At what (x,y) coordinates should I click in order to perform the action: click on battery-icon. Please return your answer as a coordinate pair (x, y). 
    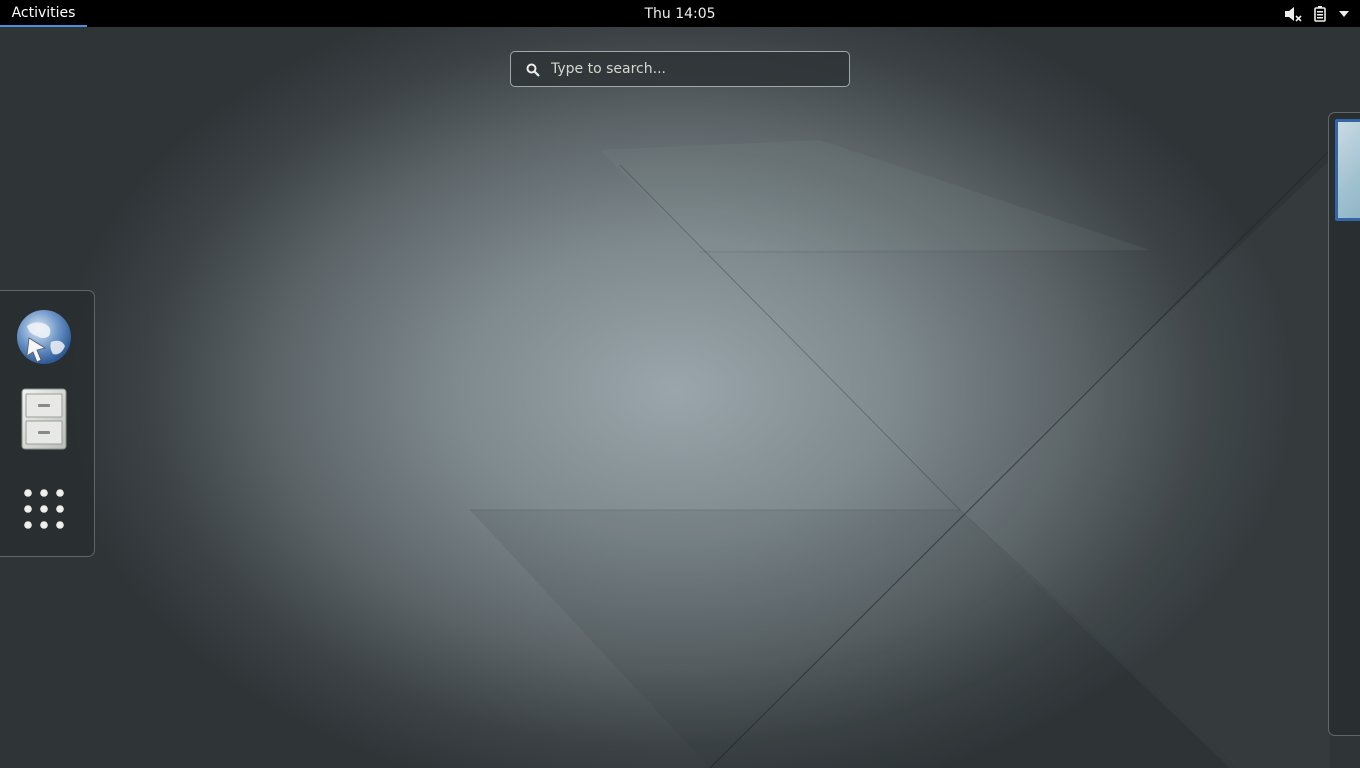
    Looking at the image, I should click on (1320, 13).